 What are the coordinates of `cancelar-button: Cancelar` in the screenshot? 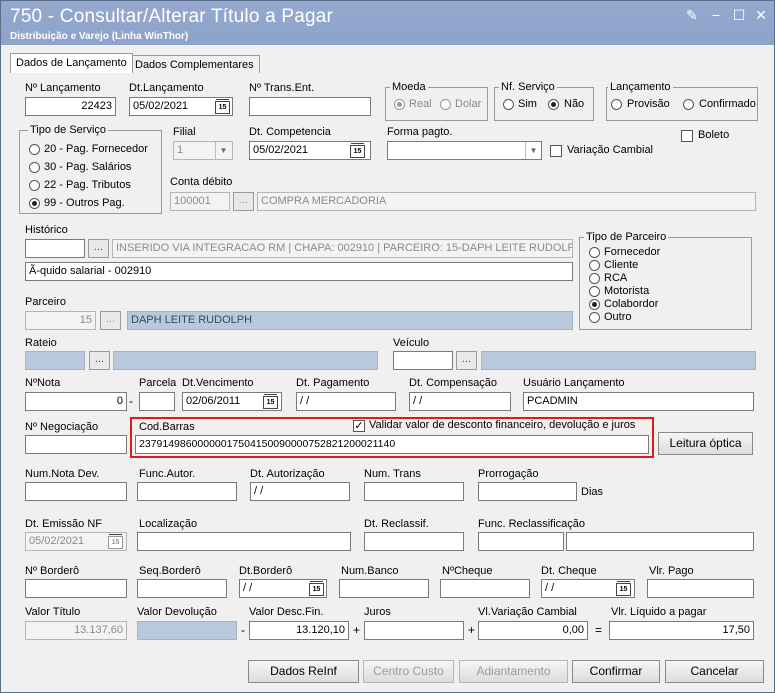 It's located at (714, 671).